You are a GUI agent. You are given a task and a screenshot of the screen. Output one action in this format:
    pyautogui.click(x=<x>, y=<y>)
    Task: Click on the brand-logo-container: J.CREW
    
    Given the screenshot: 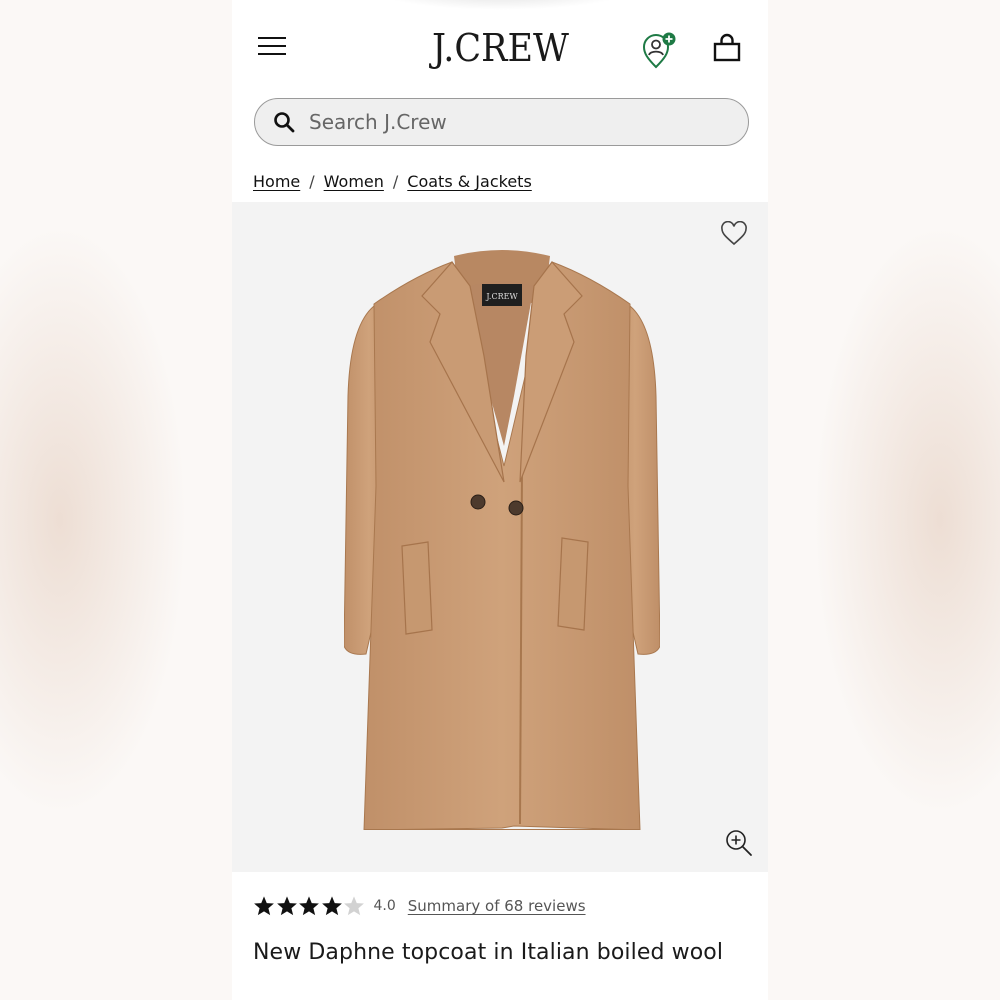 What is the action you would take?
    pyautogui.click(x=500, y=48)
    